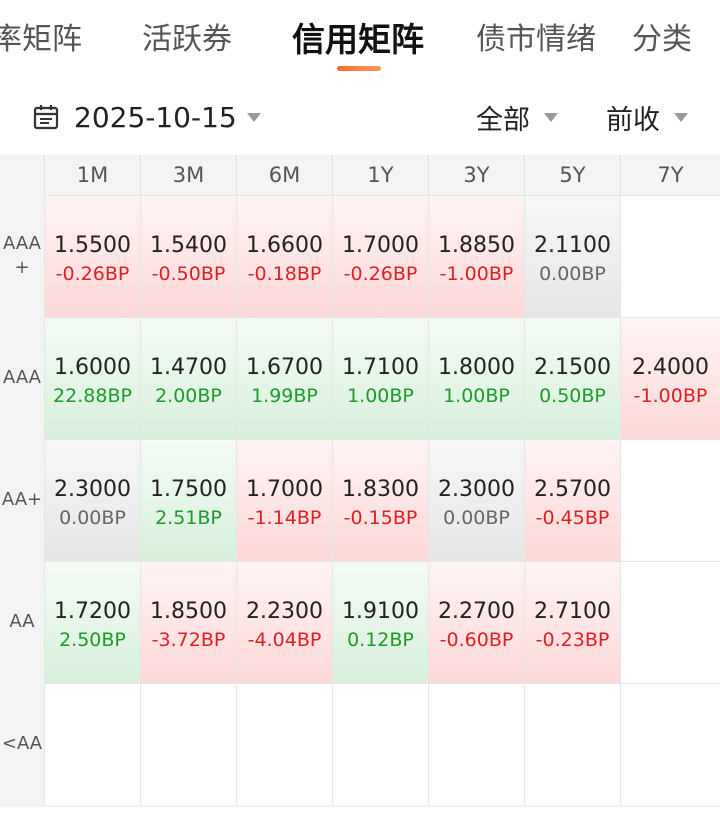  What do you see at coordinates (380, 622) in the screenshot?
I see `matrix-cell: 1.9100 0.12BP` at bounding box center [380, 622].